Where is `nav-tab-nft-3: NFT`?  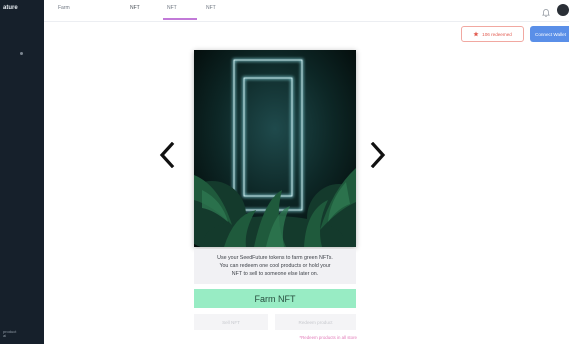 nav-tab-nft-3: NFT is located at coordinates (211, 8).